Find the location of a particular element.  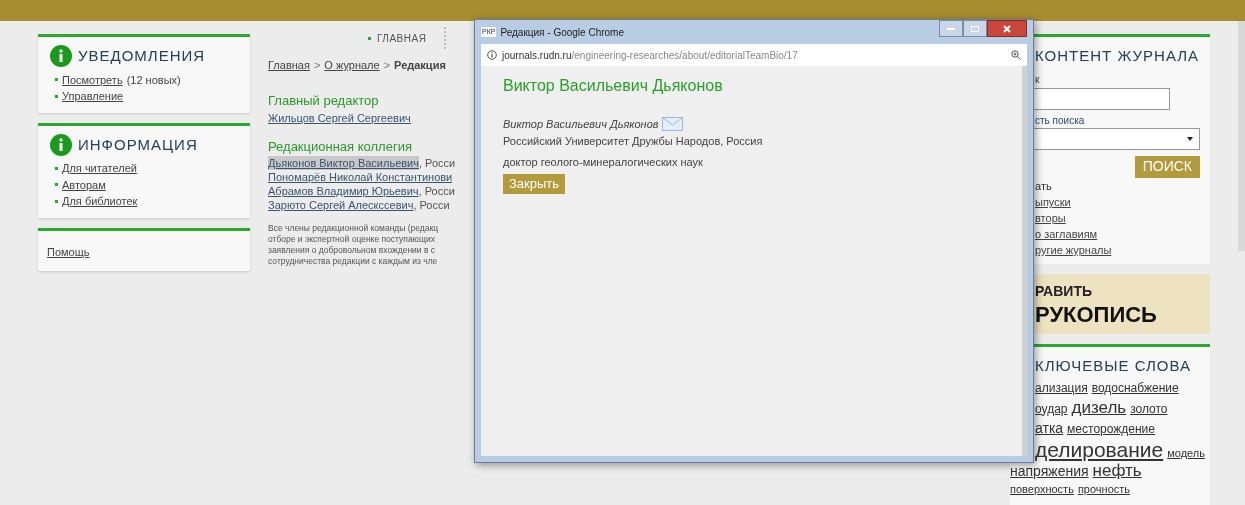

count-text: (12 новых) is located at coordinates (153, 80).